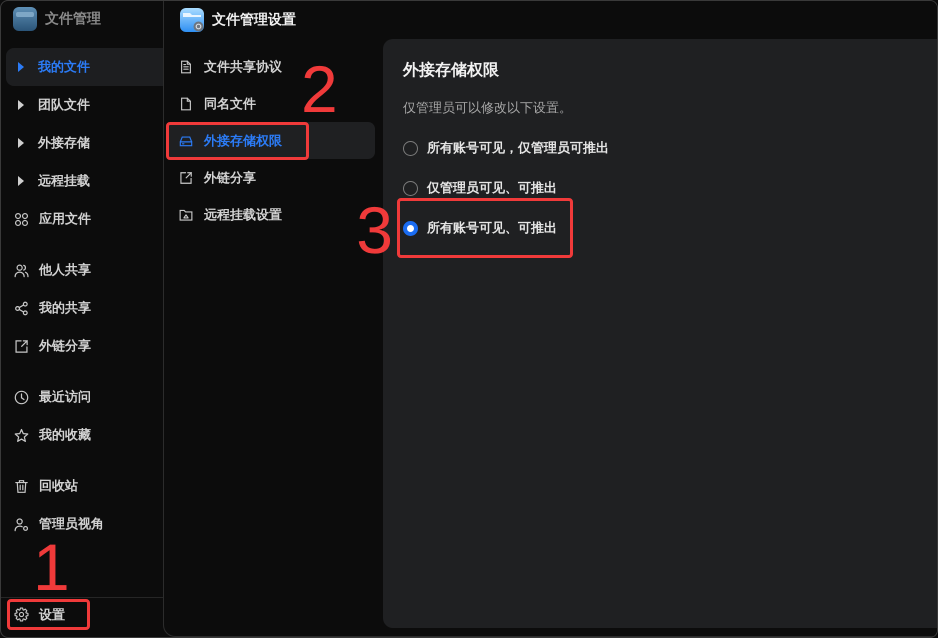  What do you see at coordinates (506, 148) in the screenshot?
I see `radio-option: 所有账号可见，仅管理员可推出` at bounding box center [506, 148].